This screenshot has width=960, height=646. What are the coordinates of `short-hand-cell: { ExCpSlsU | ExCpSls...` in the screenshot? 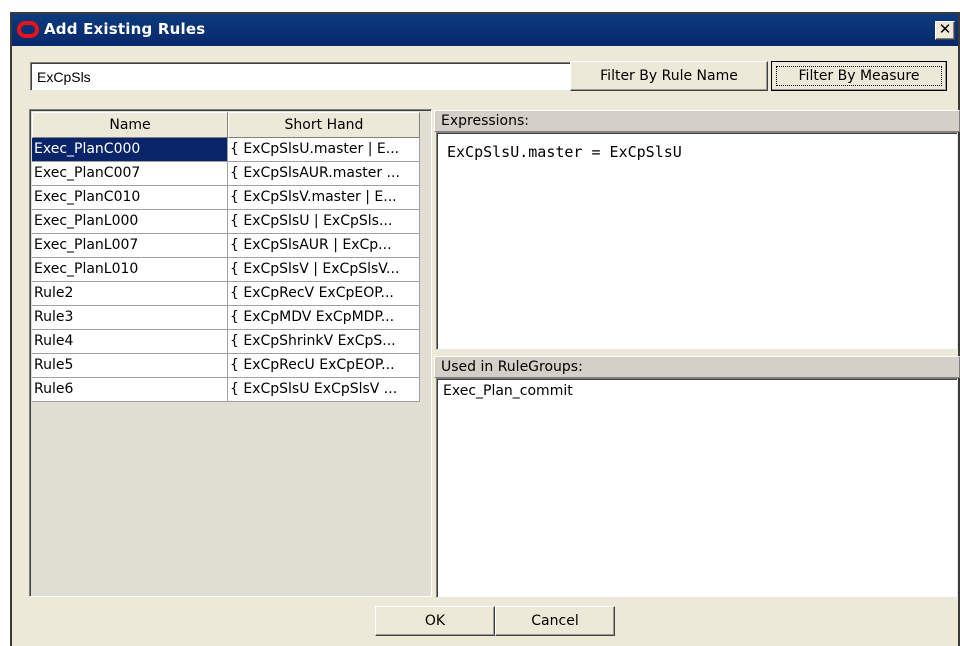 It's located at (324, 222).